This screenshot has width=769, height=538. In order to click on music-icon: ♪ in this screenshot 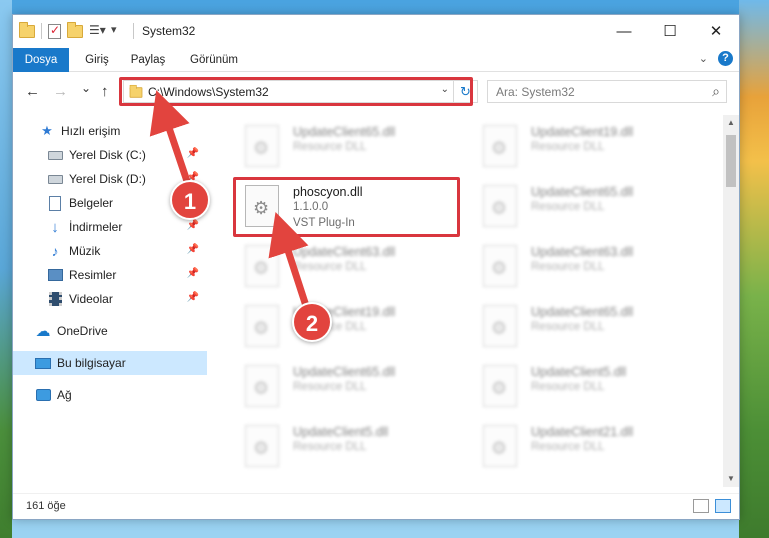, I will do `click(55, 251)`.